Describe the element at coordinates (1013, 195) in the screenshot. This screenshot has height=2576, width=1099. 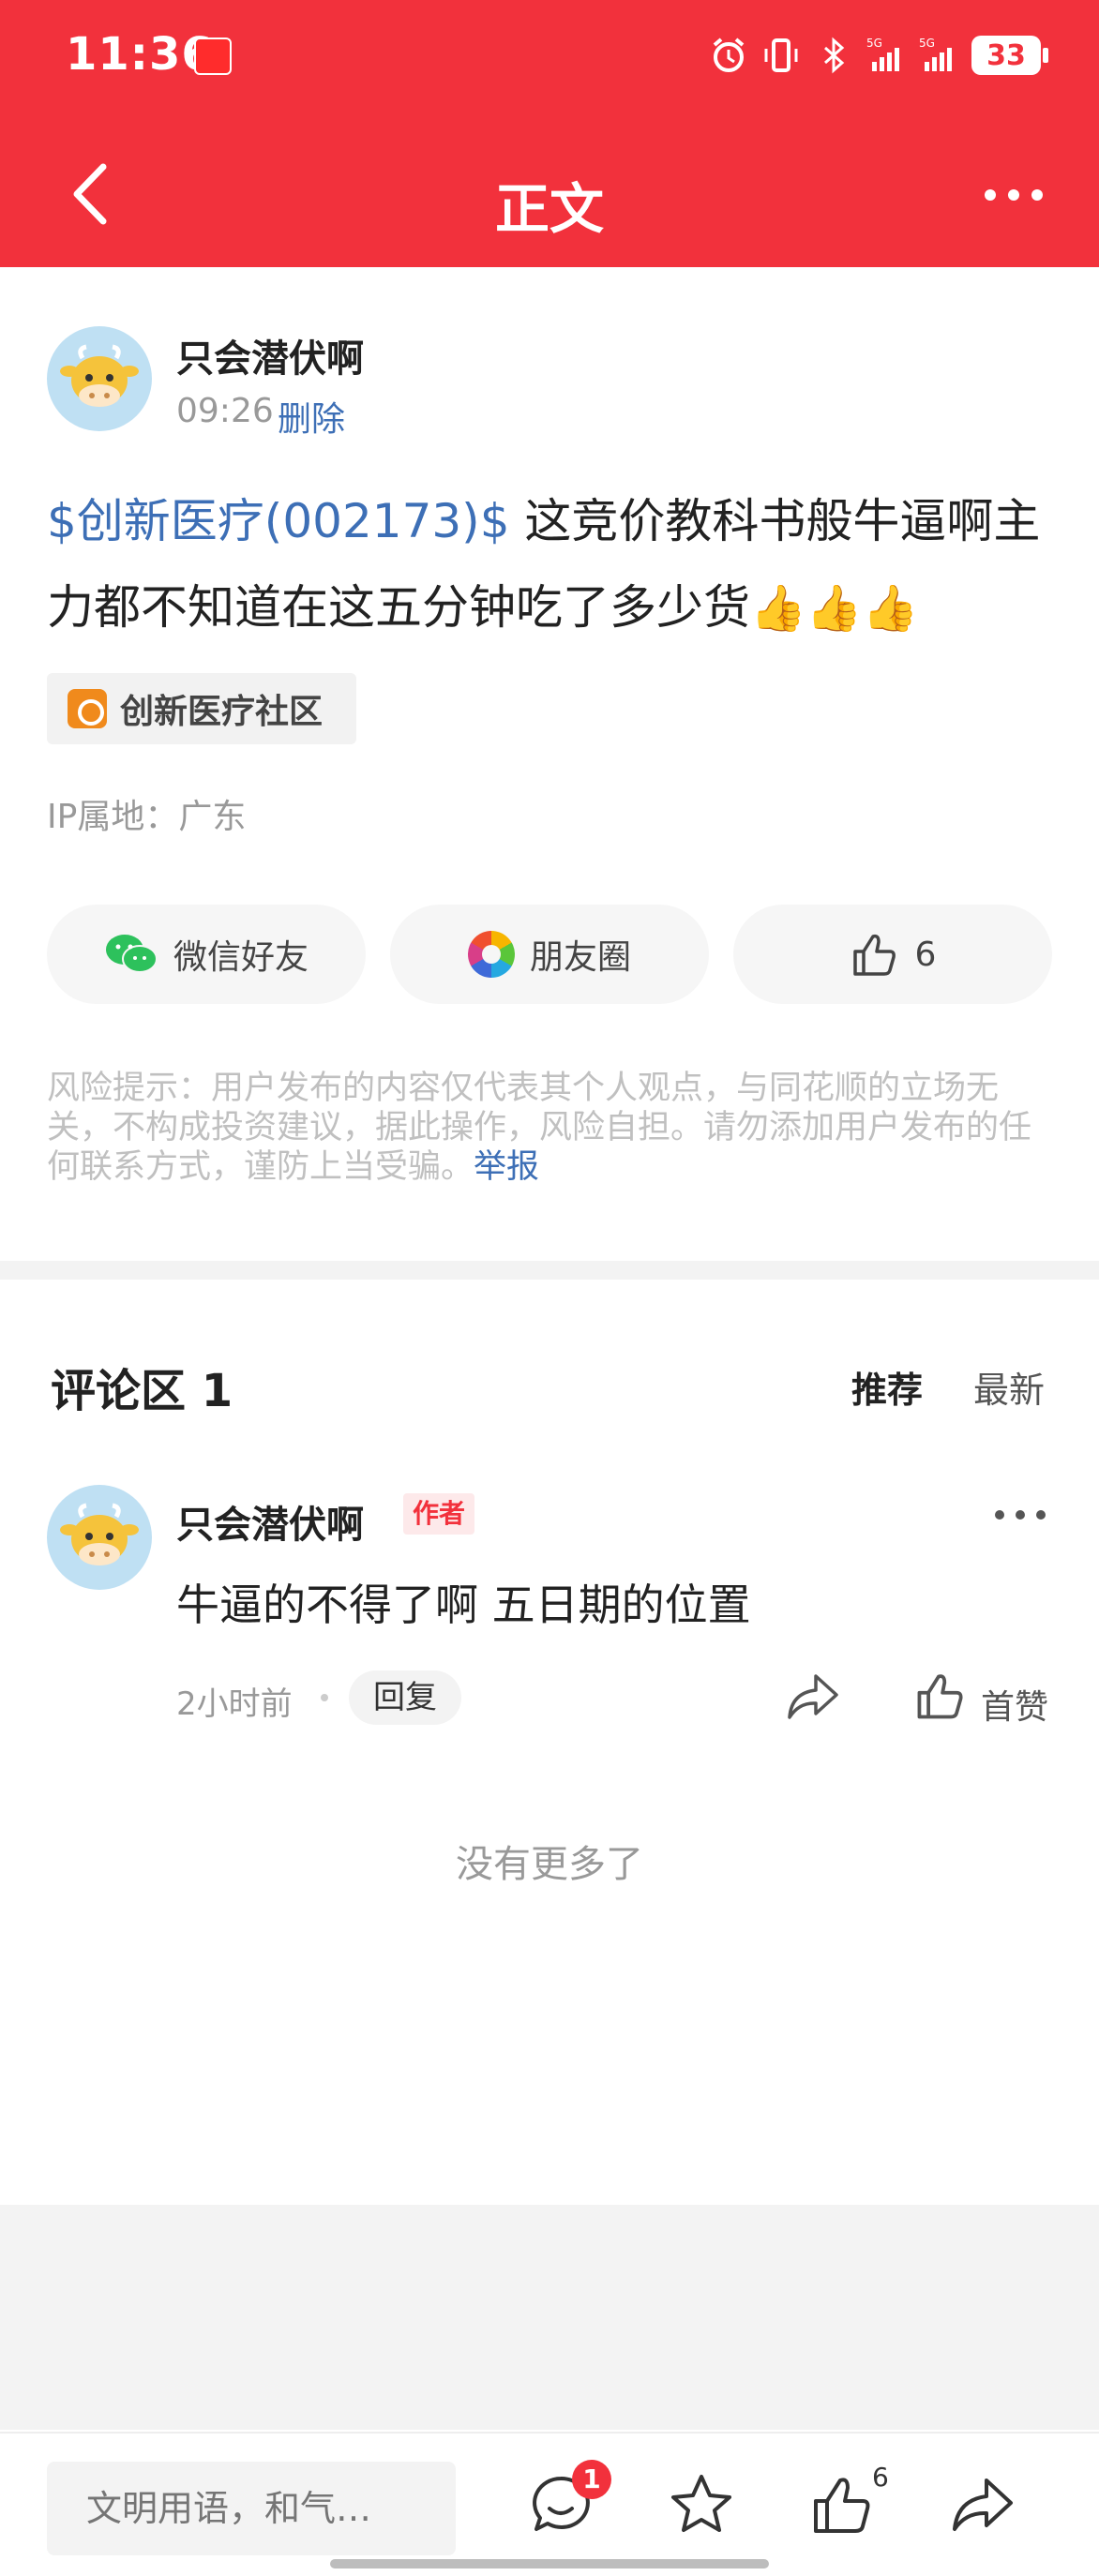
I see `more-icon` at that location.